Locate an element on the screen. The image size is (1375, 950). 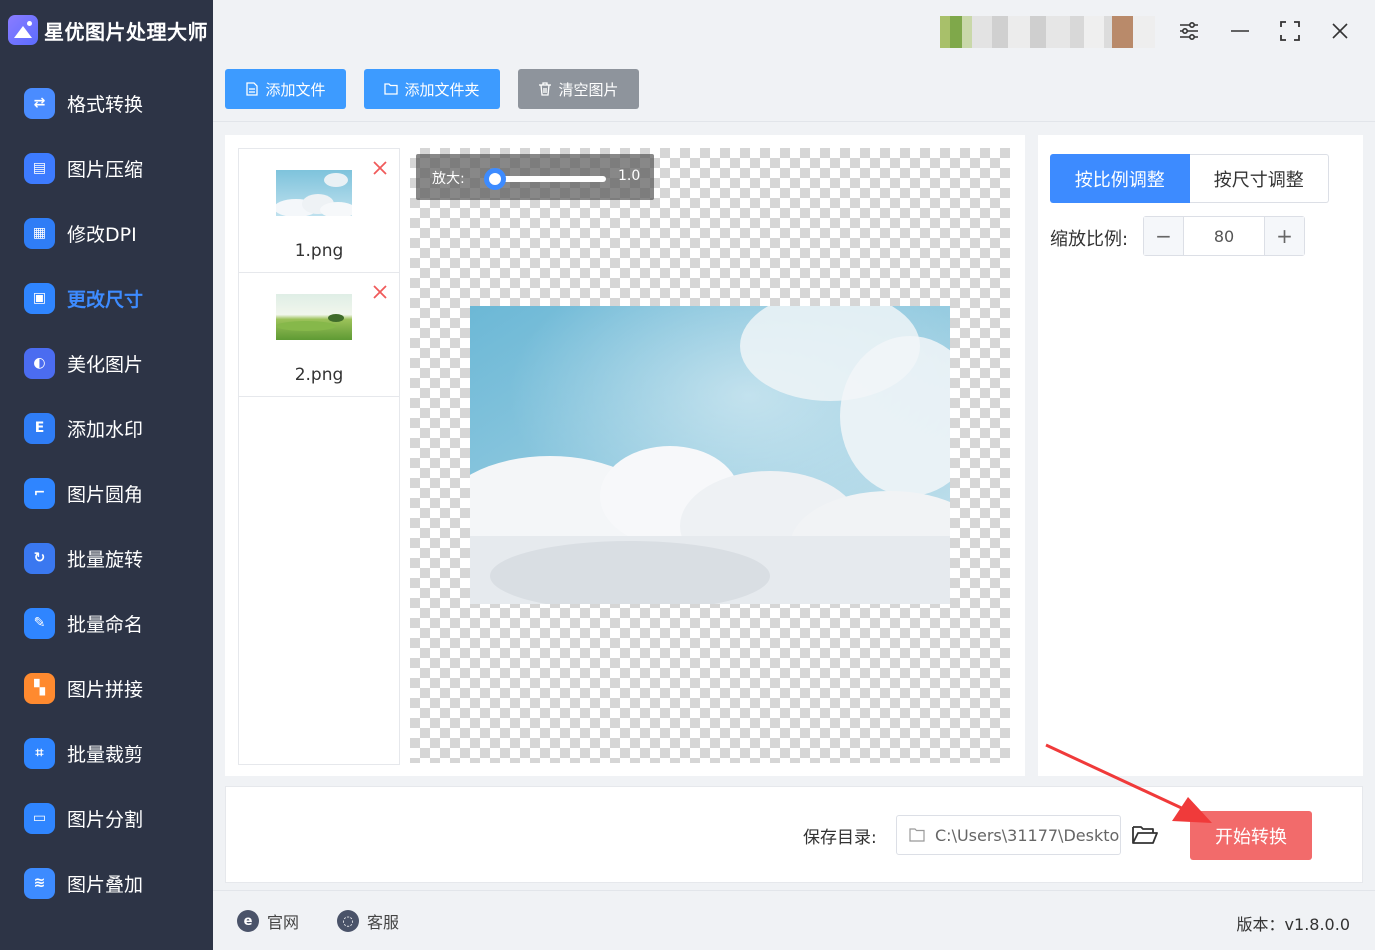
sidebar-item-label: 批量裁剪 is located at coordinates (105, 754).